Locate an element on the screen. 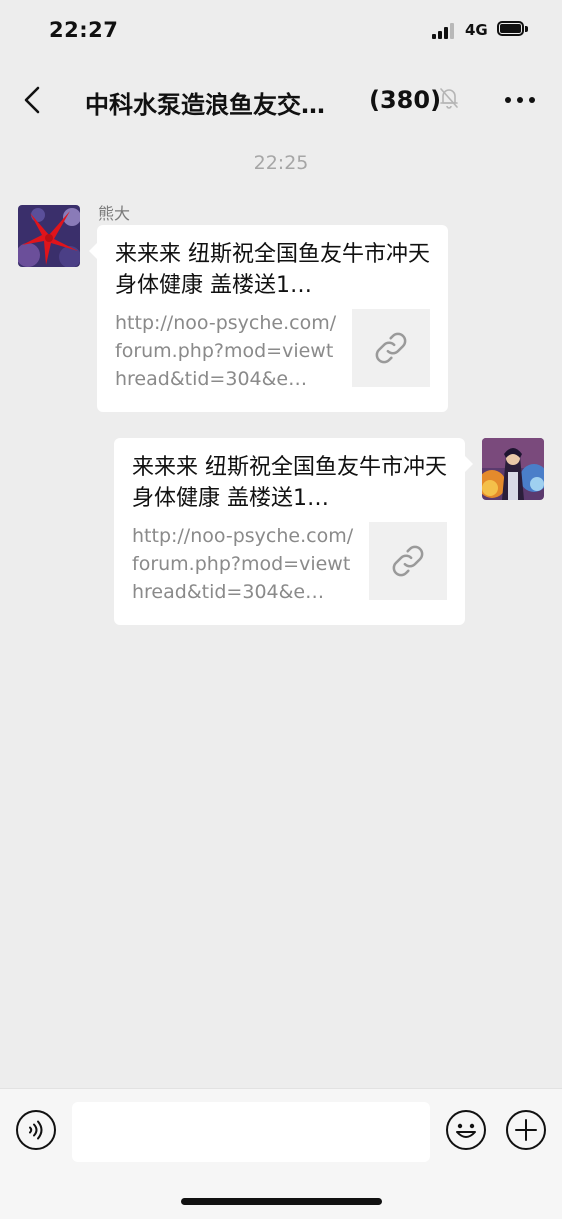 The image size is (562, 1219). more-button is located at coordinates (520, 100).